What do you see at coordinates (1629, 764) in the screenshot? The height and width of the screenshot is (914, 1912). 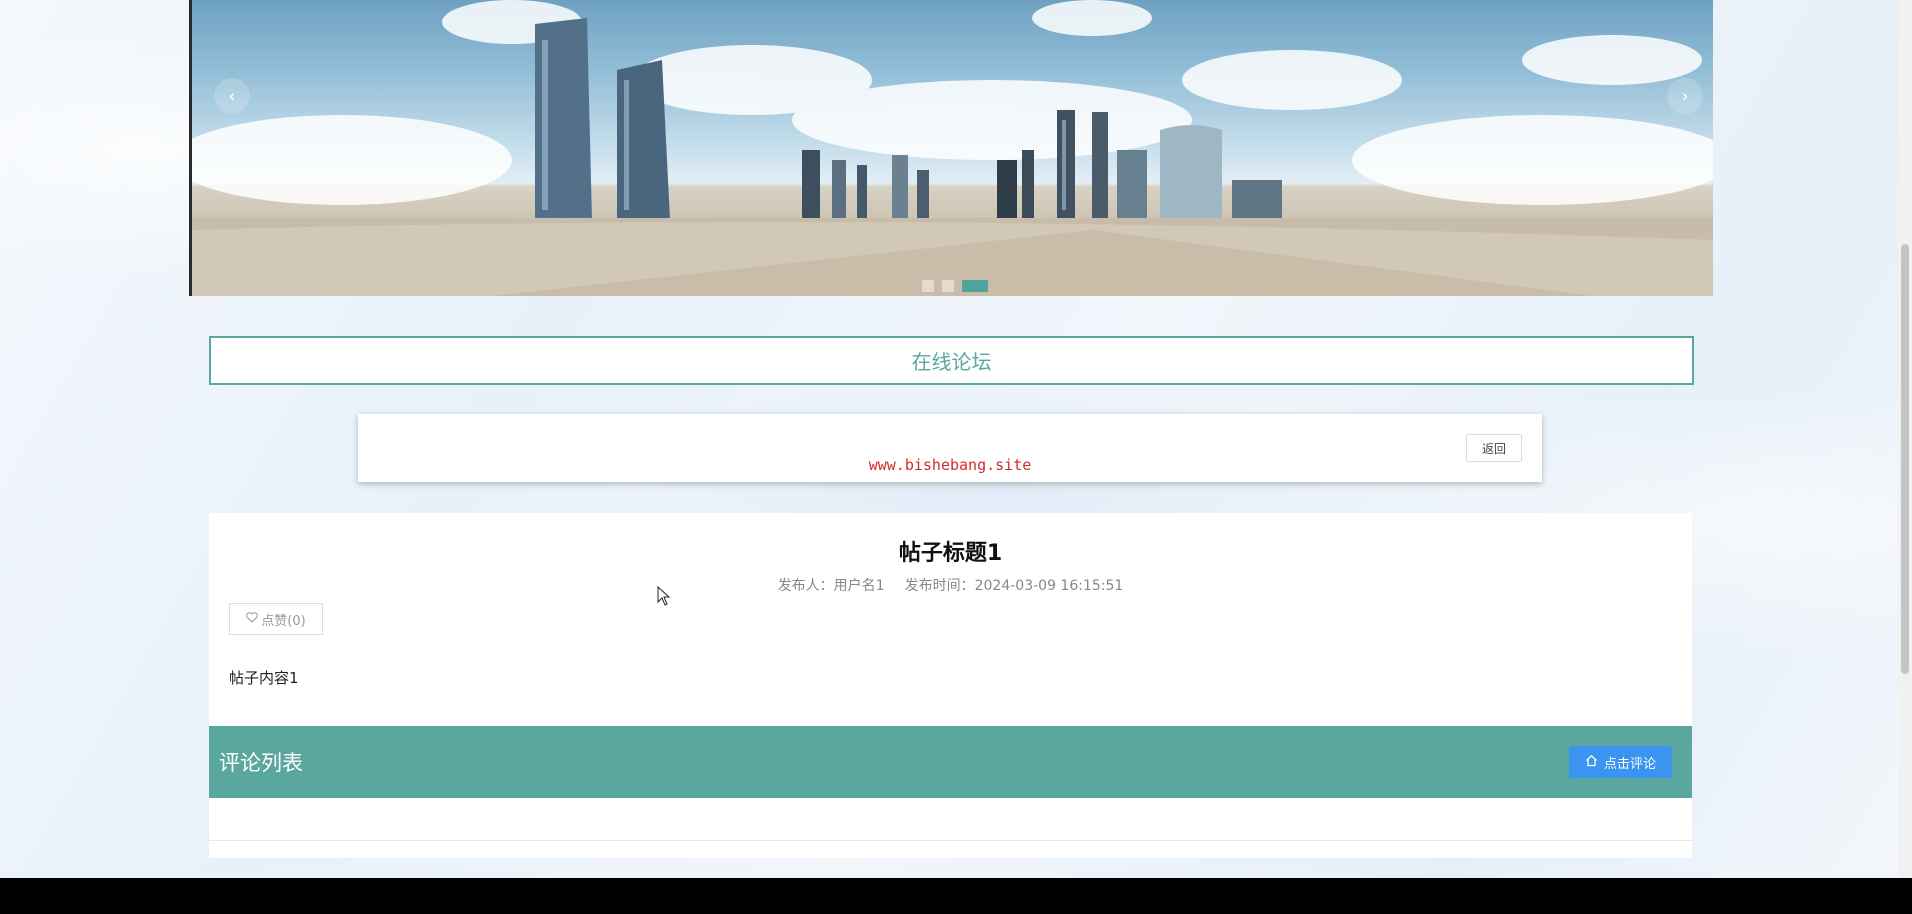 I see `add-comment-label: 点击评论` at bounding box center [1629, 764].